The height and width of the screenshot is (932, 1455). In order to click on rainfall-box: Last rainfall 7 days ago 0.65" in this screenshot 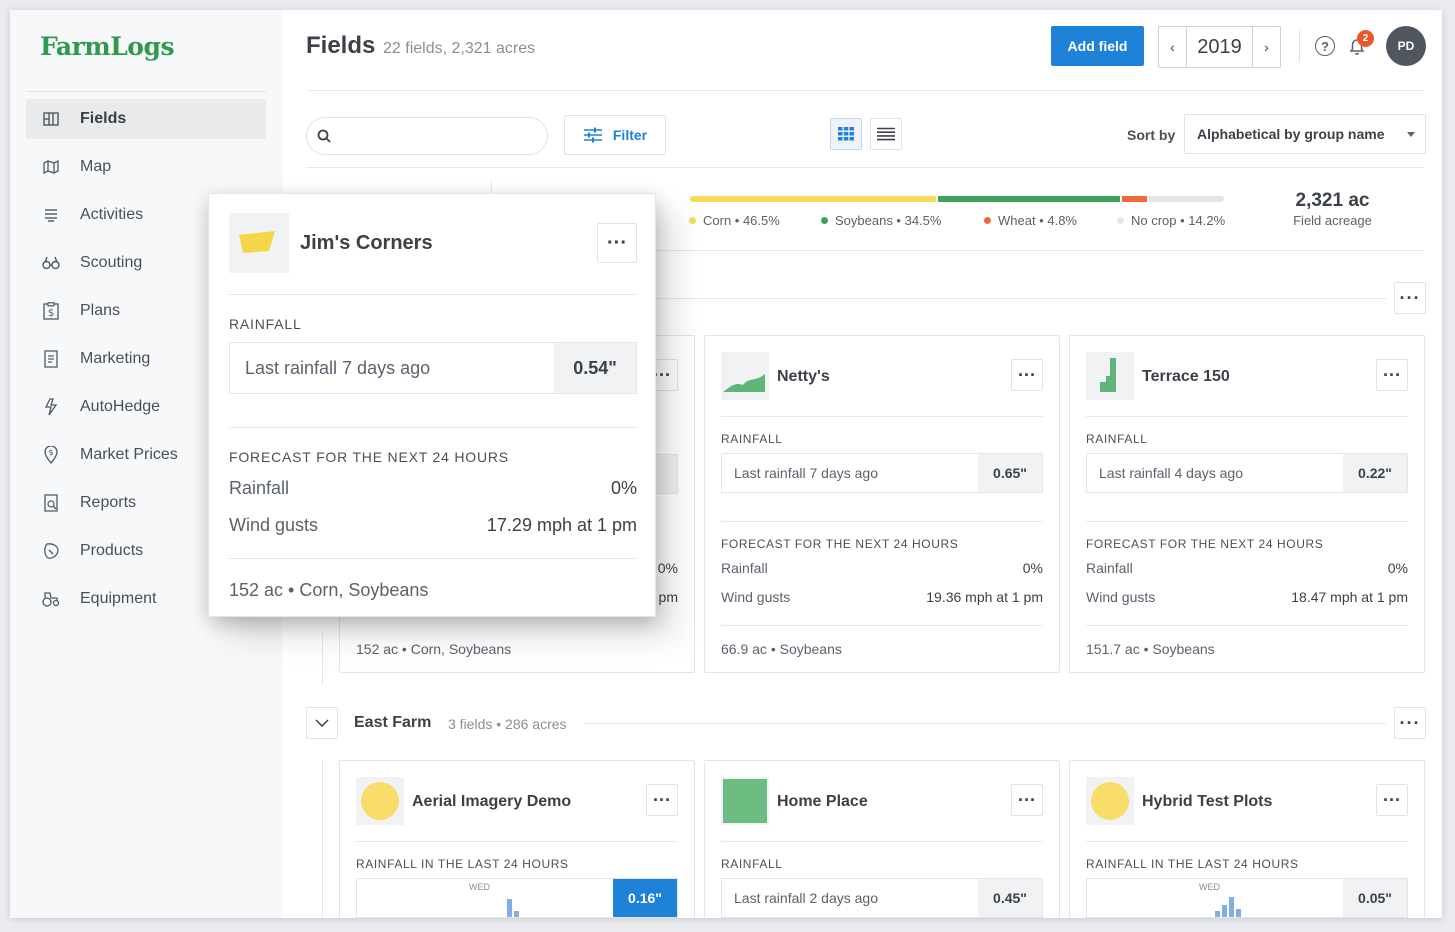, I will do `click(882, 473)`.